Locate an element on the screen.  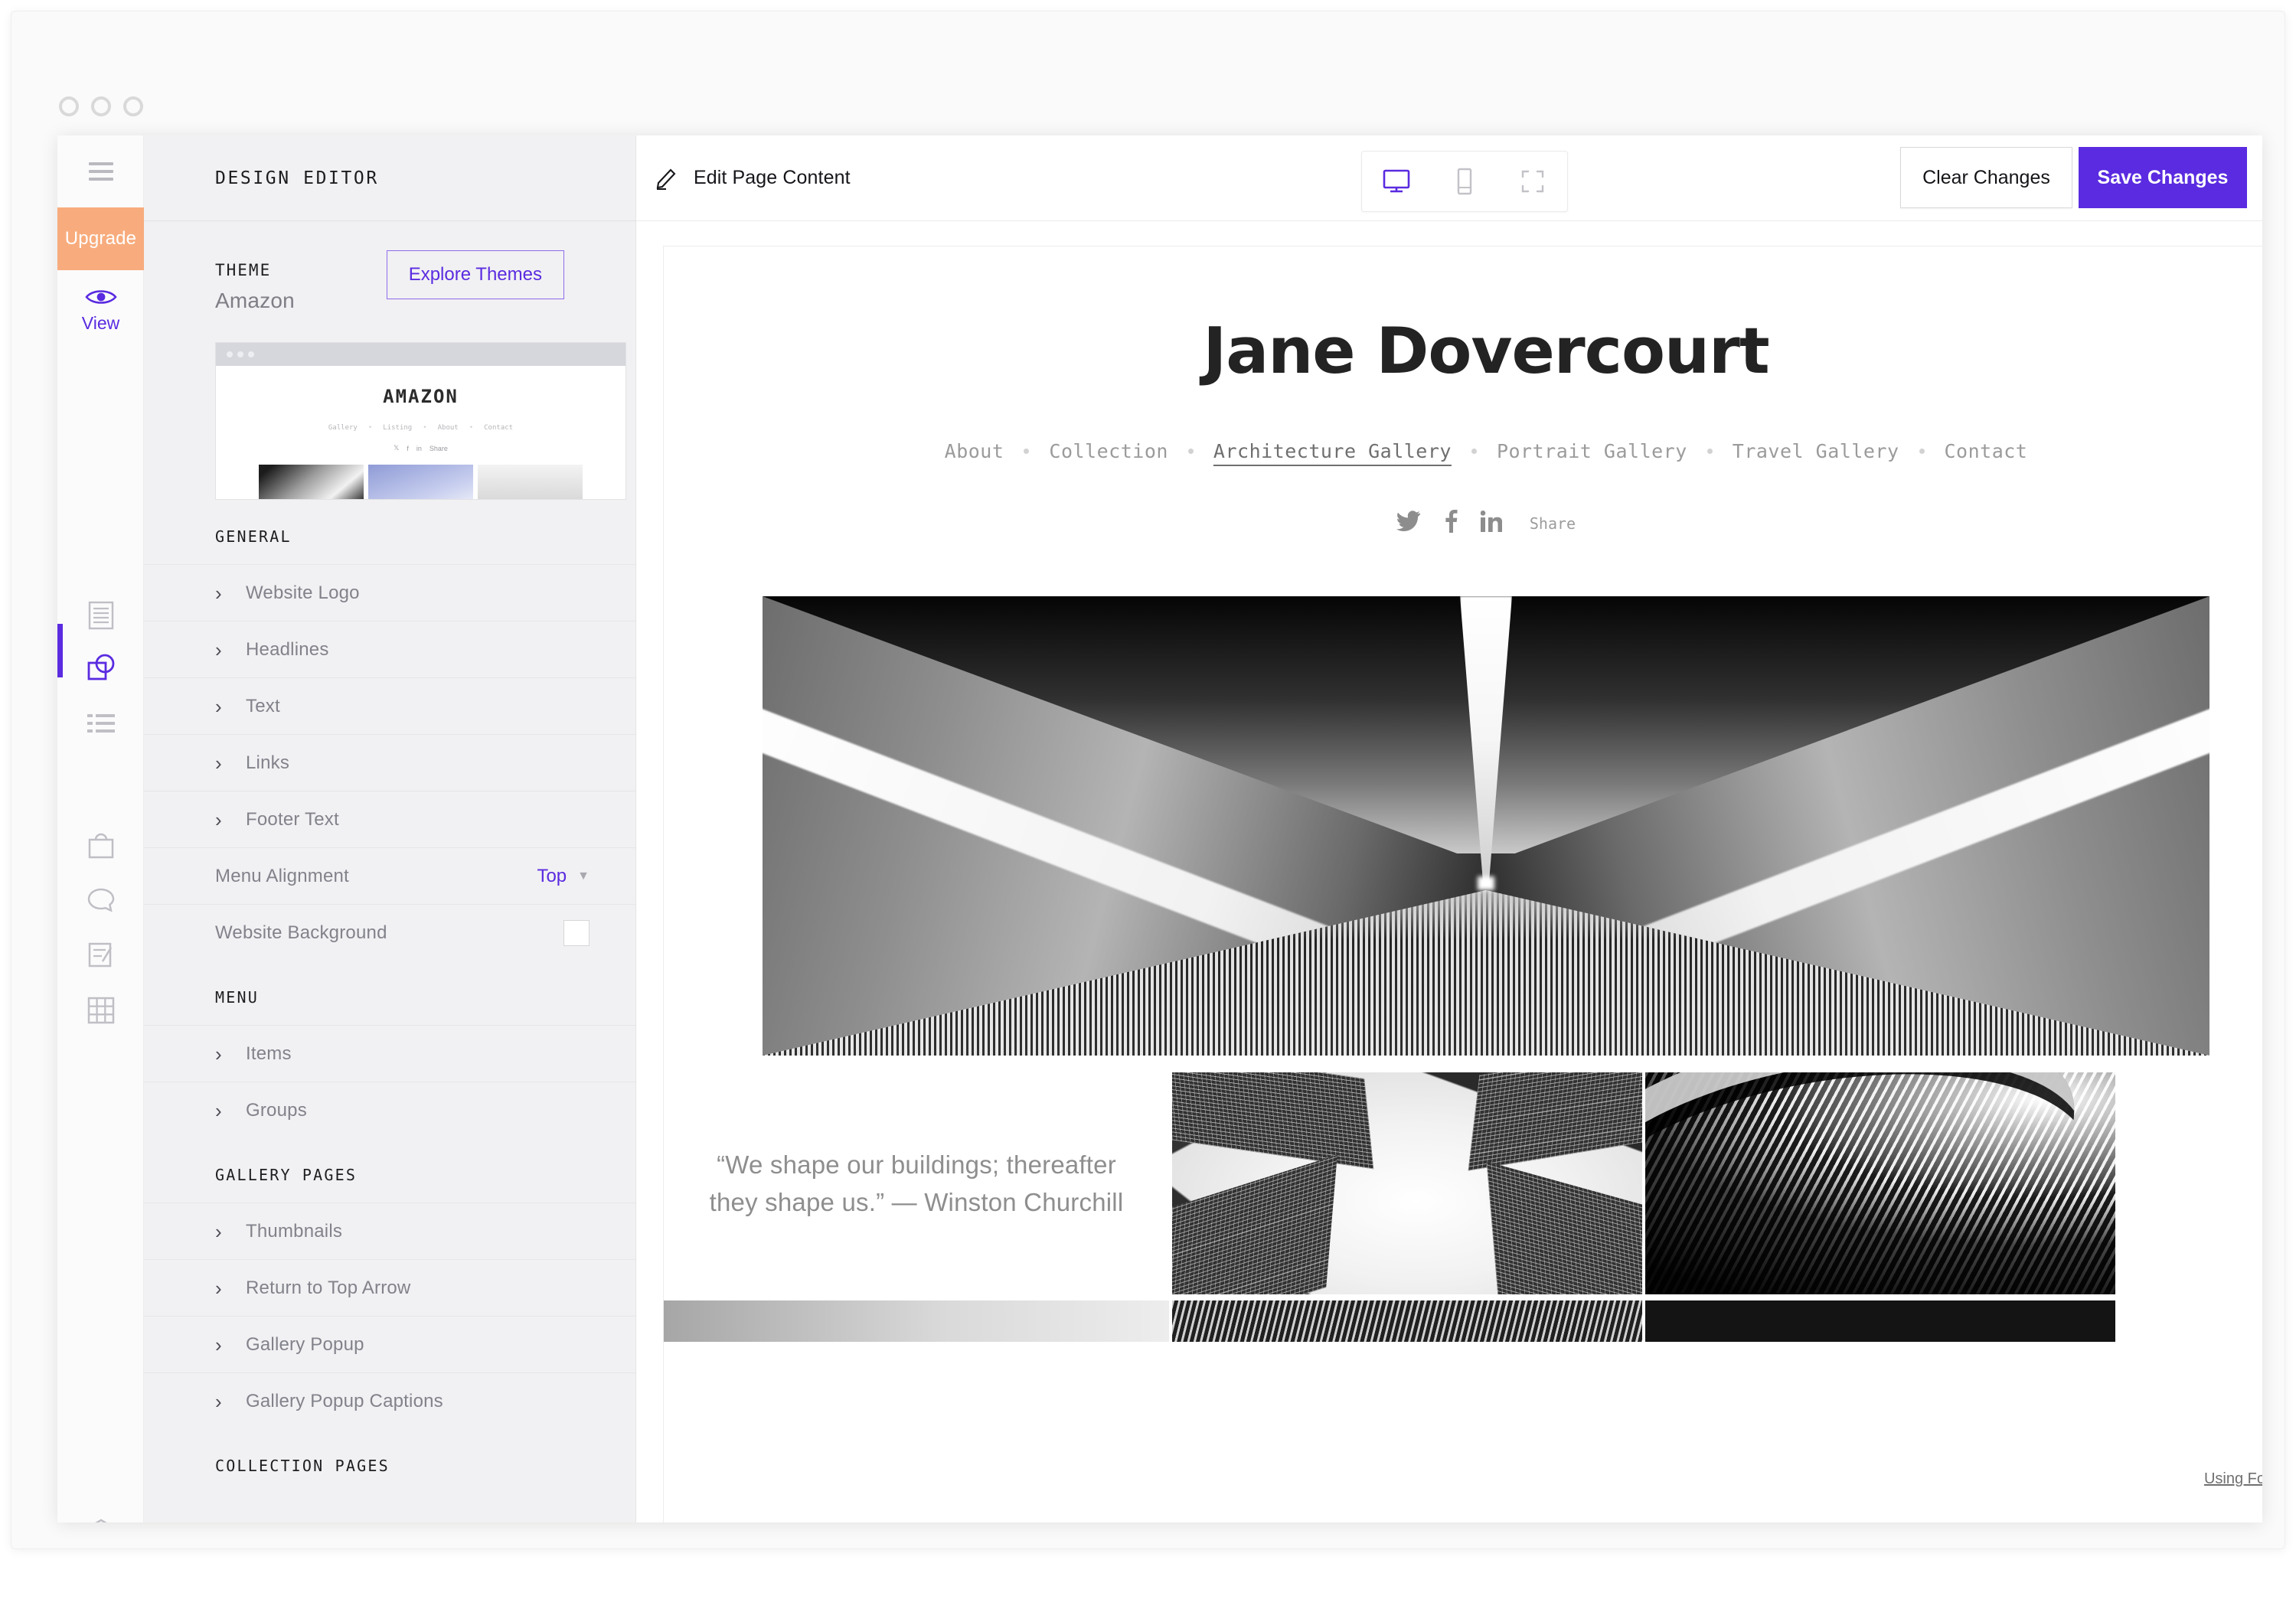
sidebar-item-lists is located at coordinates (101, 723).